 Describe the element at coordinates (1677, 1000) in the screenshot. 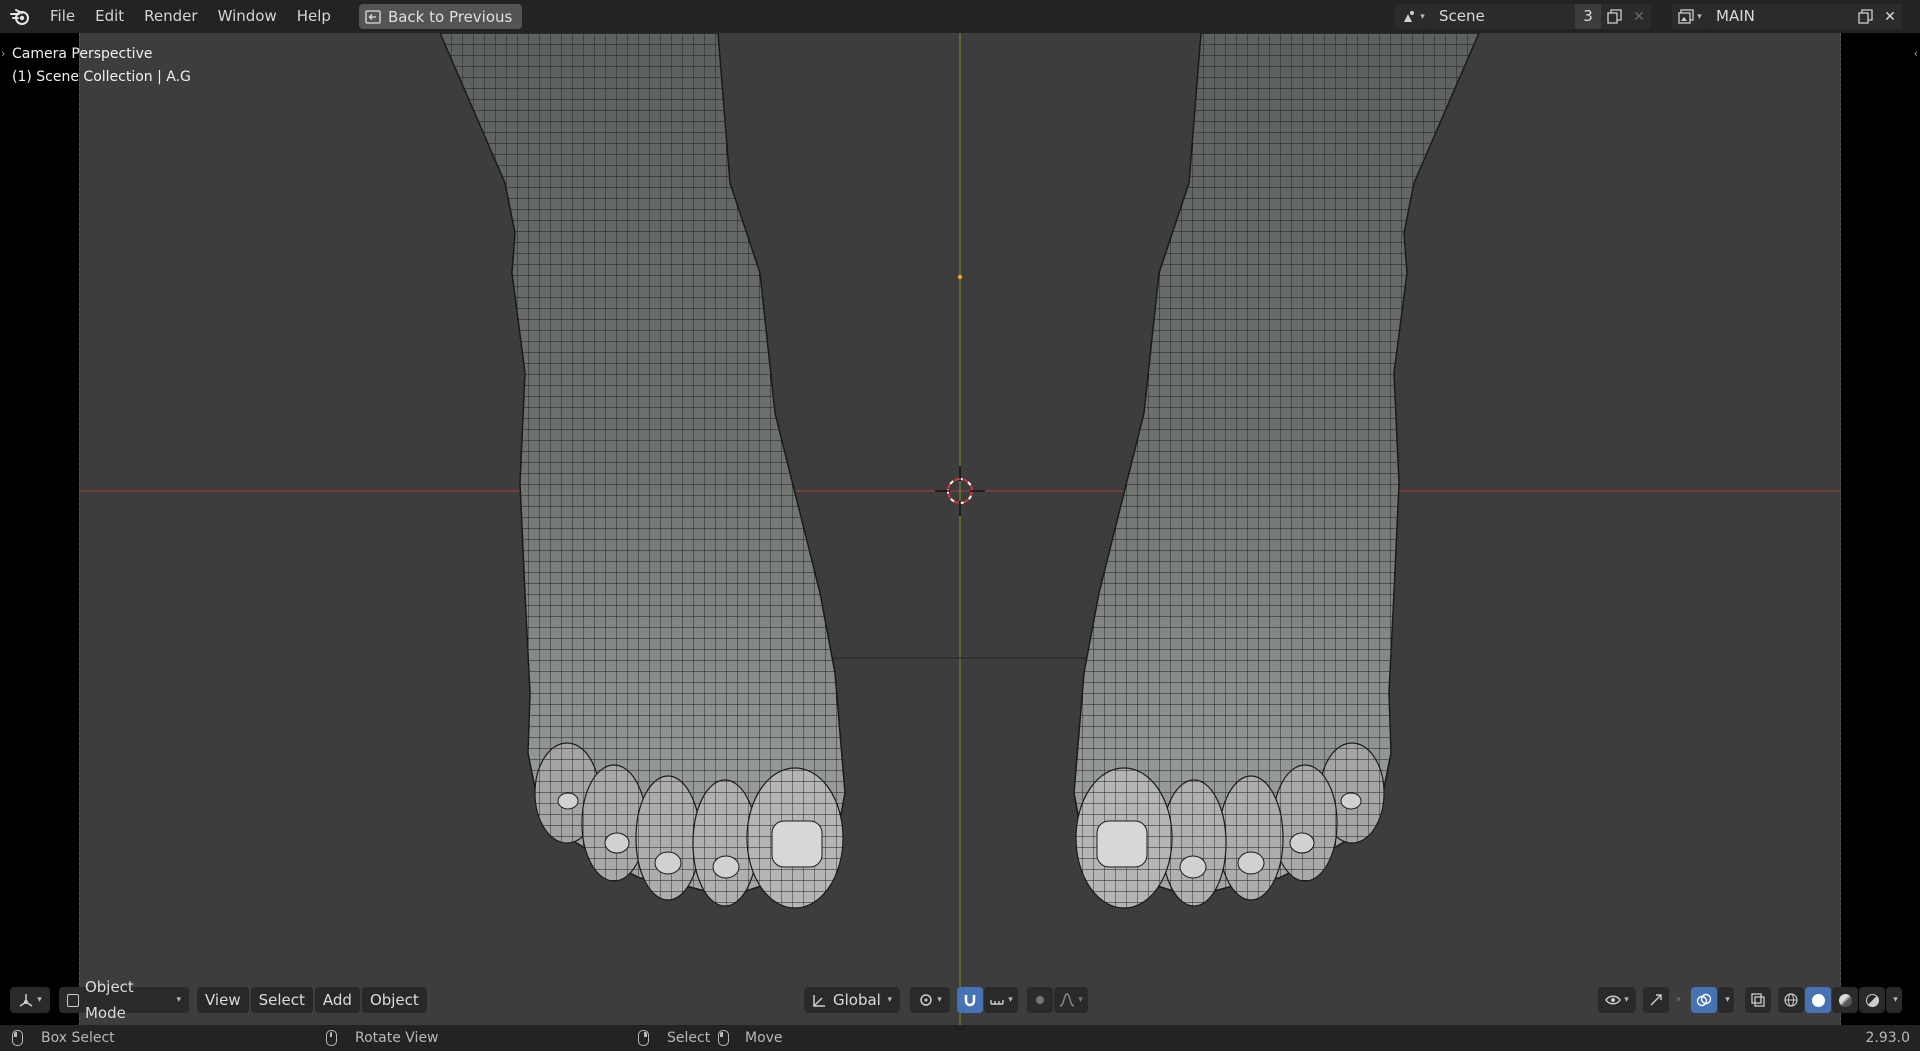

I see `gizmo-dropdown: ▾` at that location.